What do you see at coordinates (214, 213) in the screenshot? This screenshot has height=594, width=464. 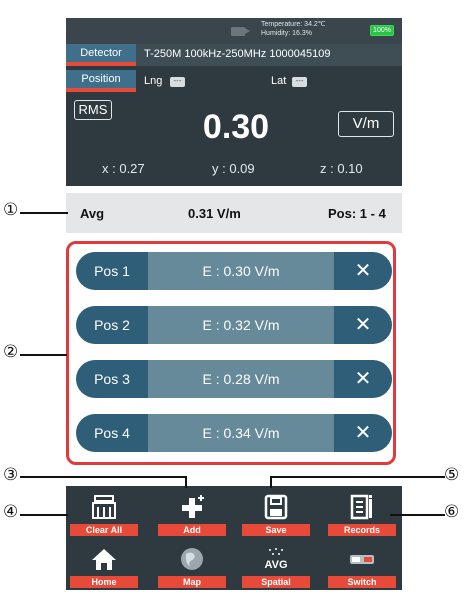 I see `avg-value: 0.31 V/m` at bounding box center [214, 213].